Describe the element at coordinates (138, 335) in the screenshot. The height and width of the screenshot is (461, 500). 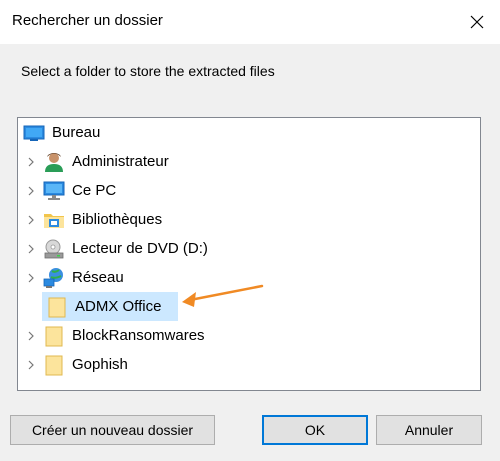
I see `tree-item-label: BlockRansomwares` at that location.